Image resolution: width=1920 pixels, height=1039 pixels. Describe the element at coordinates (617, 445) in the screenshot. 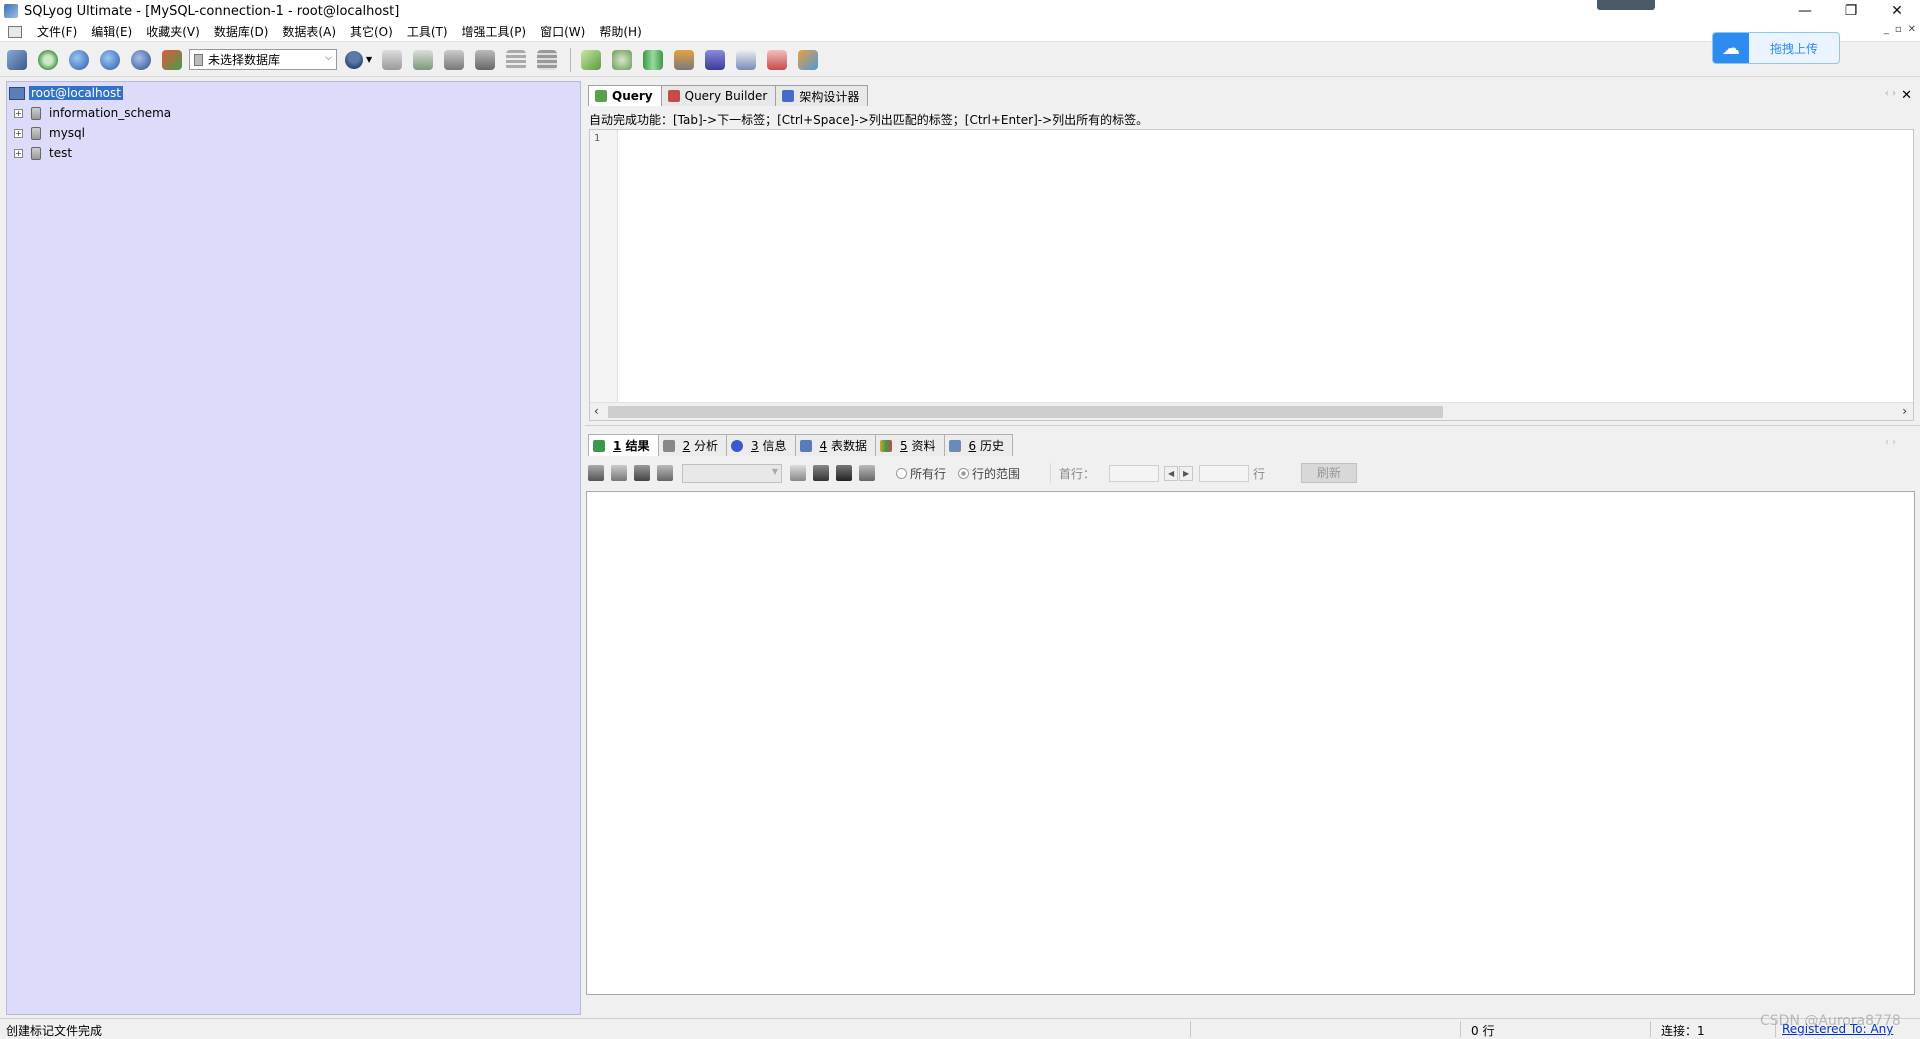

I see `tab-number: 1` at that location.